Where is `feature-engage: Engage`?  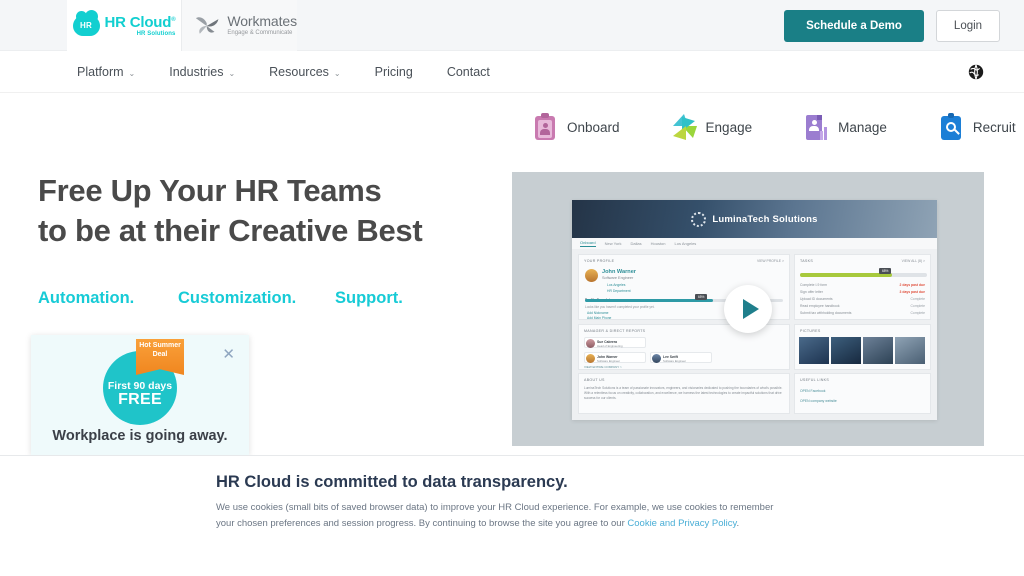
feature-engage: Engage is located at coordinates (712, 127).